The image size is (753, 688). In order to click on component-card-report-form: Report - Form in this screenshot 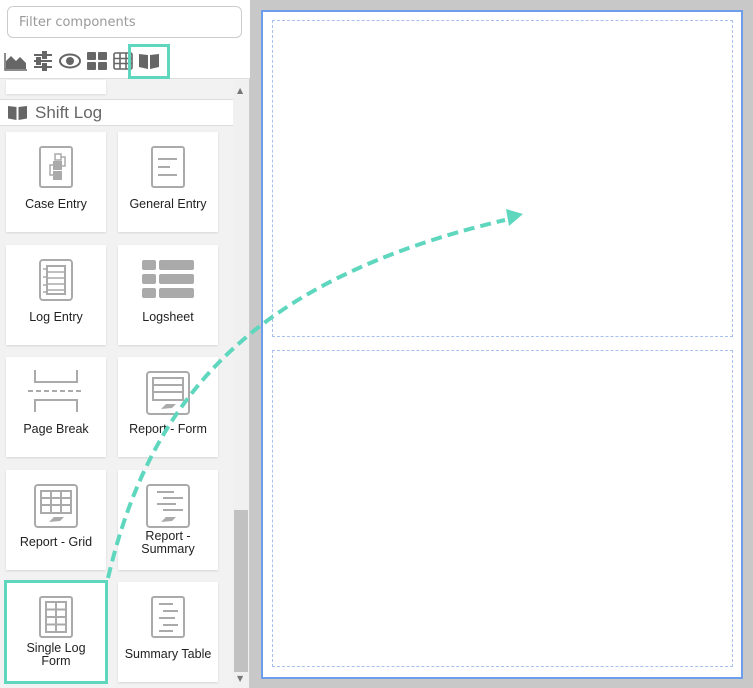, I will do `click(168, 407)`.